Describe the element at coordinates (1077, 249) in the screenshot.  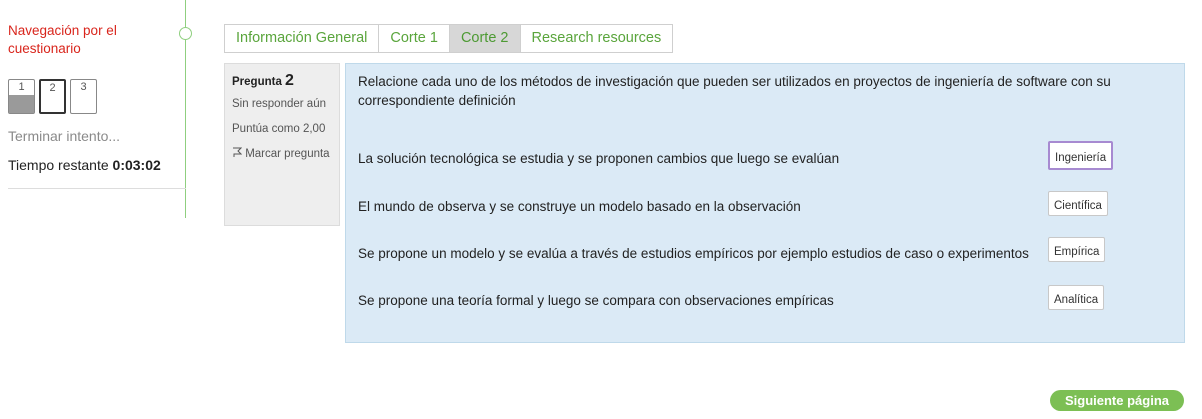
I see `answer-select-3: Empírica` at that location.